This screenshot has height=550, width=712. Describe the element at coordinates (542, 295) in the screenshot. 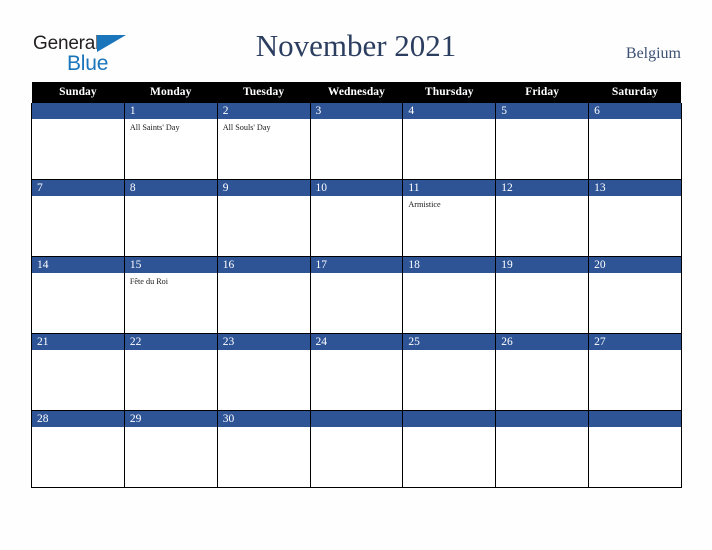

I see `calendar-day-cell: 19` at that location.